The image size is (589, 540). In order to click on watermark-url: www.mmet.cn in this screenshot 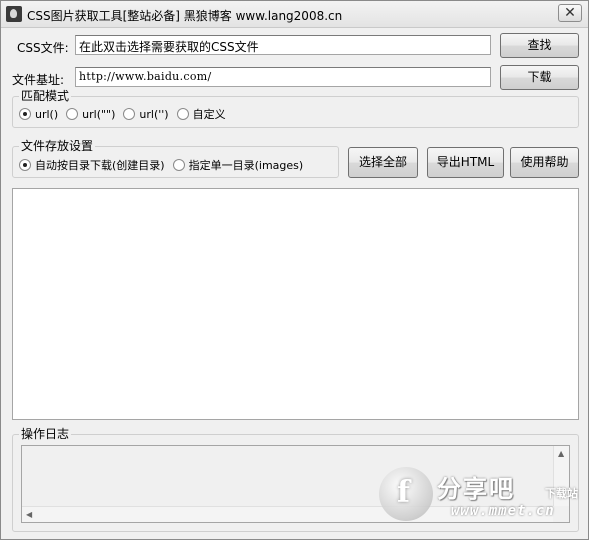, I will do `click(503, 511)`.